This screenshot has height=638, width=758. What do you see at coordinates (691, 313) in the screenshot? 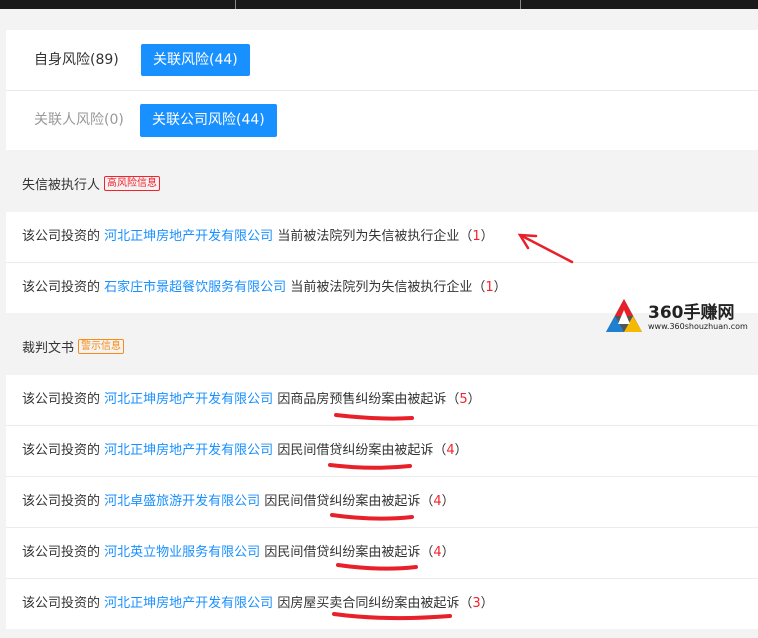
I see `watermark-brand: 360手赚网` at bounding box center [691, 313].